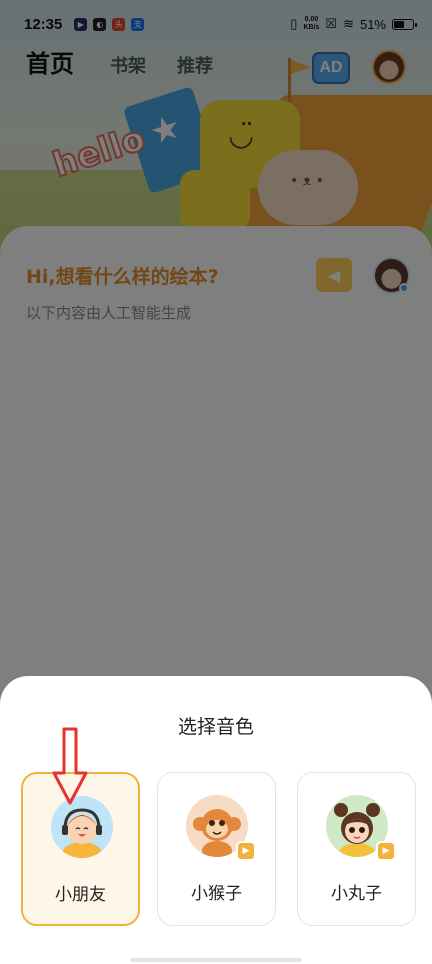  I want to click on voice-option-name: 小朋友, so click(80, 895).